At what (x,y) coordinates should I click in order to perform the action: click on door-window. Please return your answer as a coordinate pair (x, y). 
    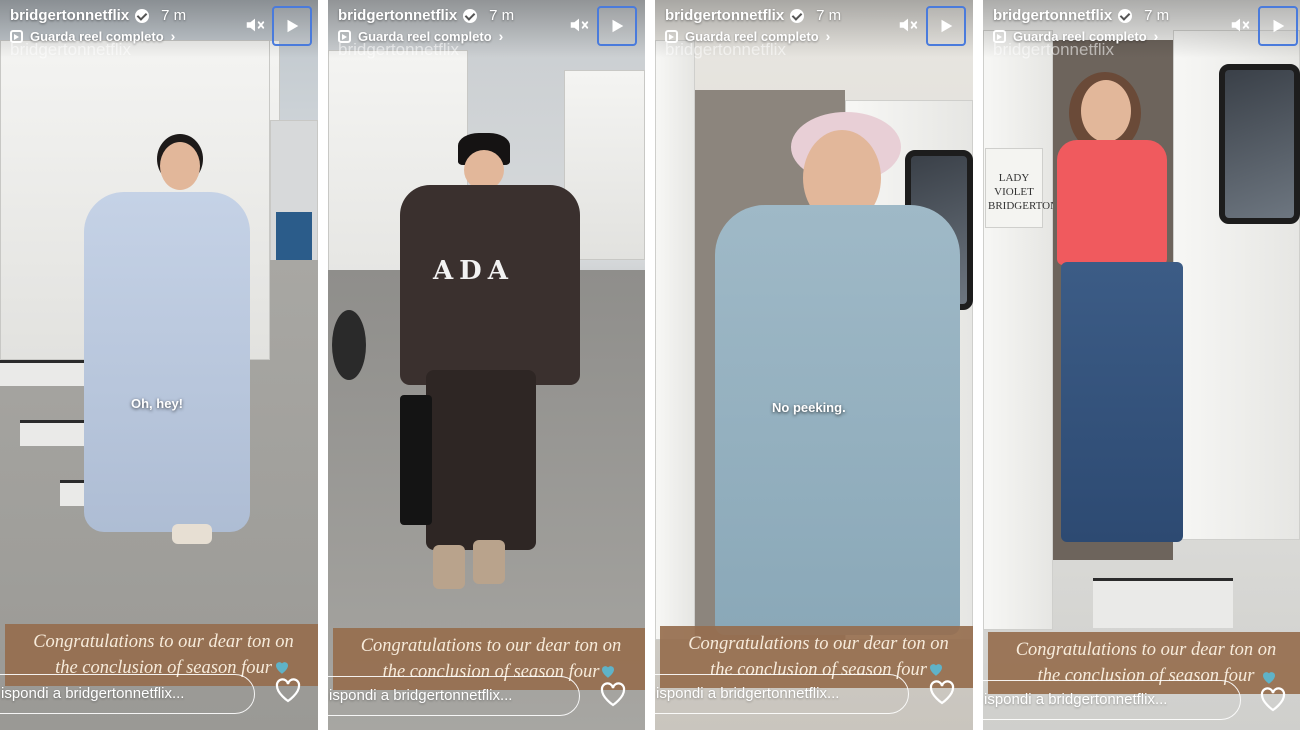
    Looking at the image, I should click on (1259, 144).